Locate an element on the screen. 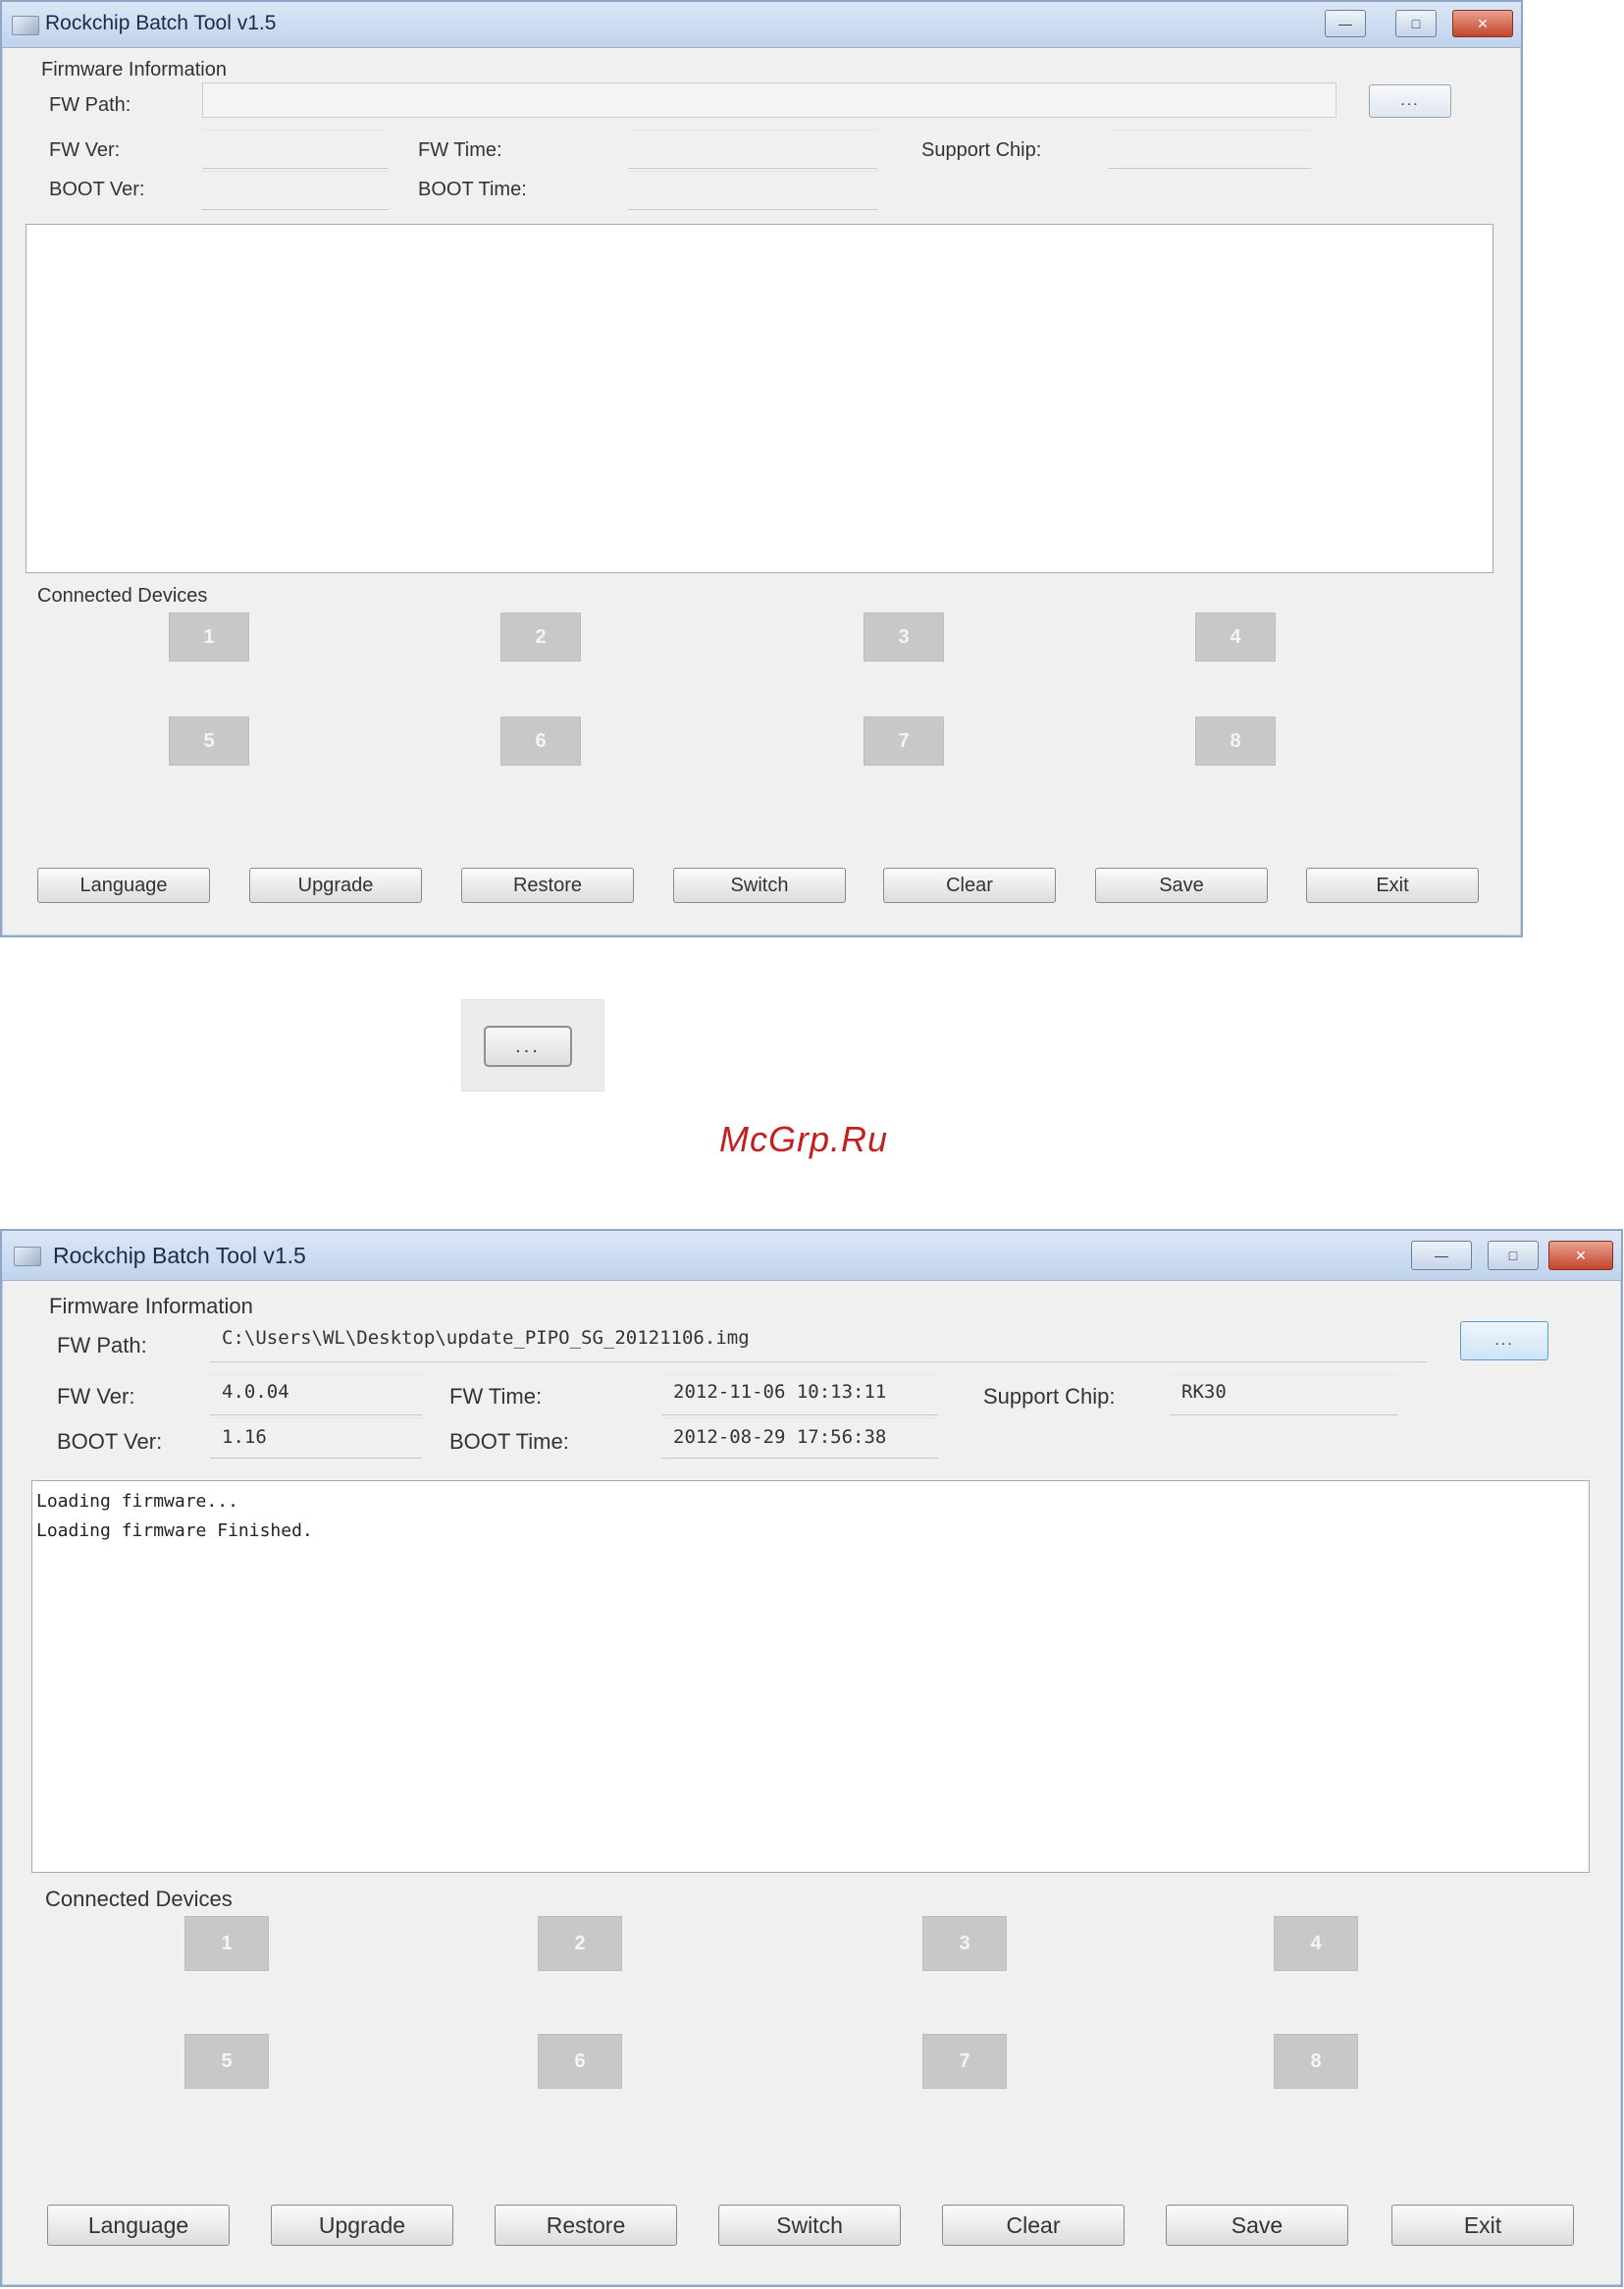  log-output is located at coordinates (759, 398).